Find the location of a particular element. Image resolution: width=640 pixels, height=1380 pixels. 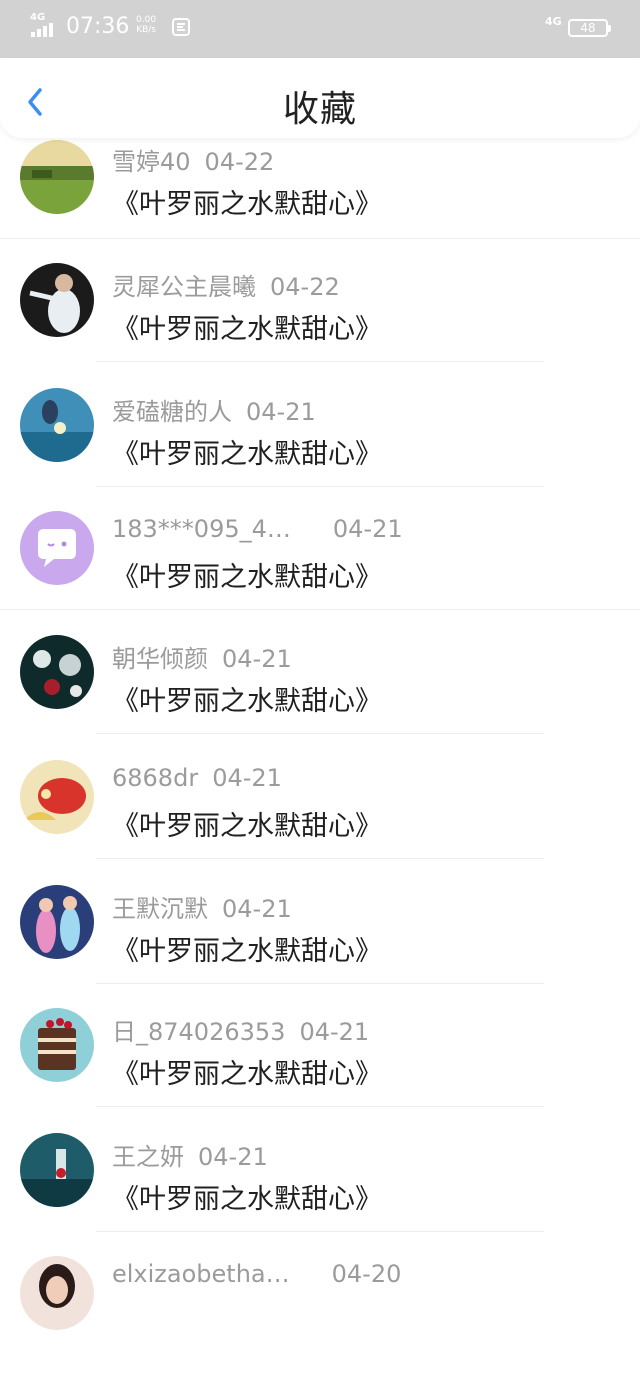

list-item: 183***095_4… 04-21 《叶罗丽之水默甜心》 is located at coordinates (320, 573).